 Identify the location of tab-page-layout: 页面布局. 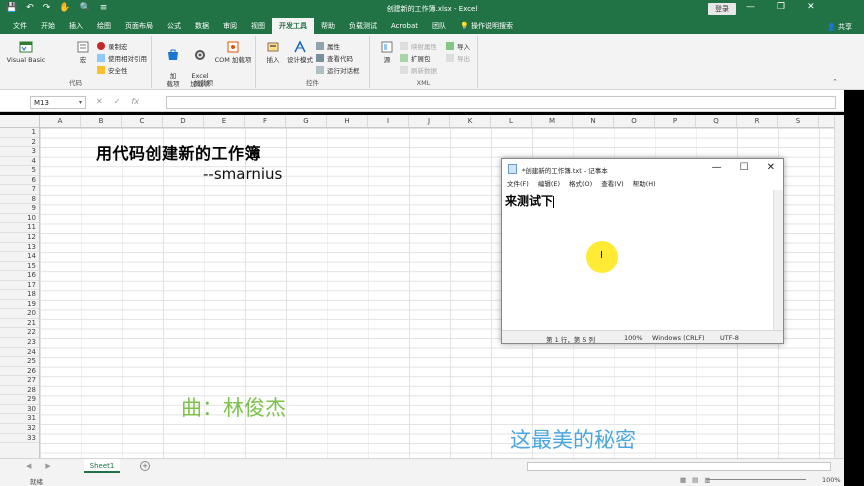
(139, 26).